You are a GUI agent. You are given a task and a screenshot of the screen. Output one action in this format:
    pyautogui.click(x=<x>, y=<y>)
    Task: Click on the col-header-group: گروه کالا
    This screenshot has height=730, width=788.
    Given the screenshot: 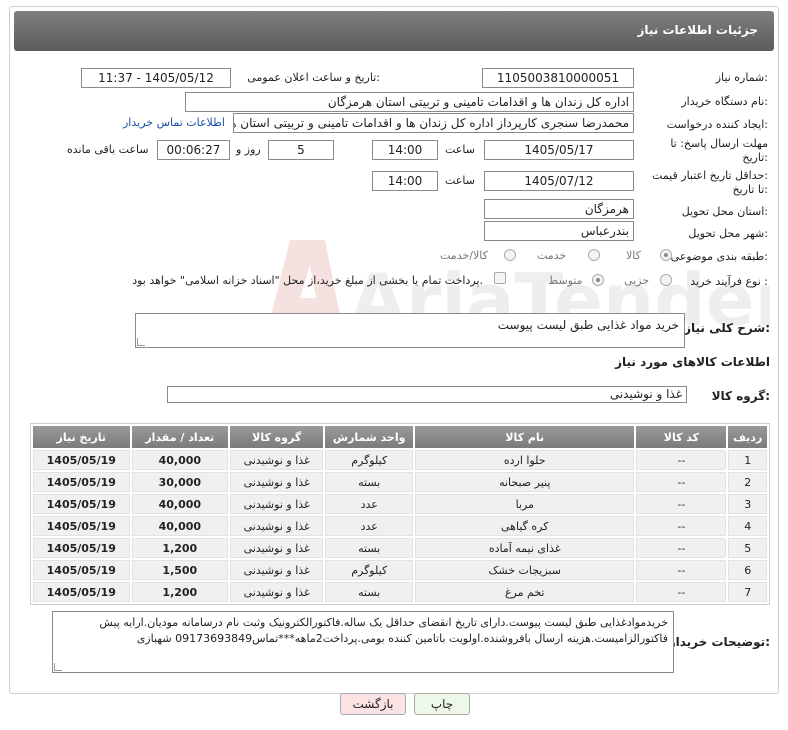 What is the action you would take?
    pyautogui.click(x=277, y=437)
    